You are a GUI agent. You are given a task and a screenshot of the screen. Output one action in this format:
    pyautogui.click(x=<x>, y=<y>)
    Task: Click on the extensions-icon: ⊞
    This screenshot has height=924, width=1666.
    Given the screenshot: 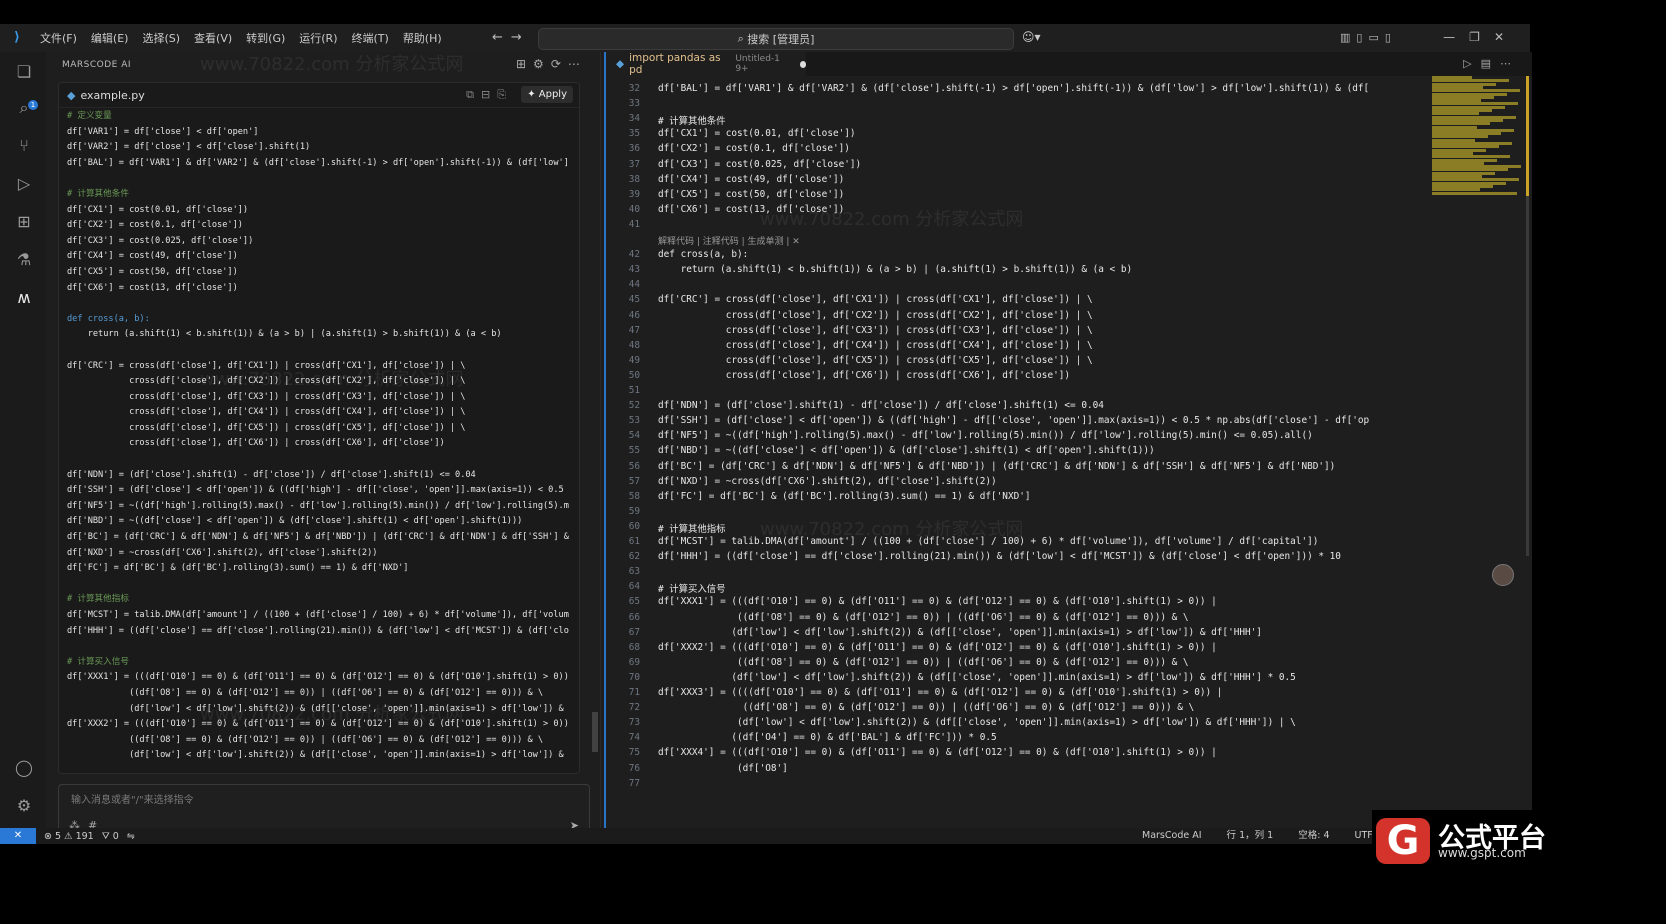 What is the action you would take?
    pyautogui.click(x=24, y=222)
    